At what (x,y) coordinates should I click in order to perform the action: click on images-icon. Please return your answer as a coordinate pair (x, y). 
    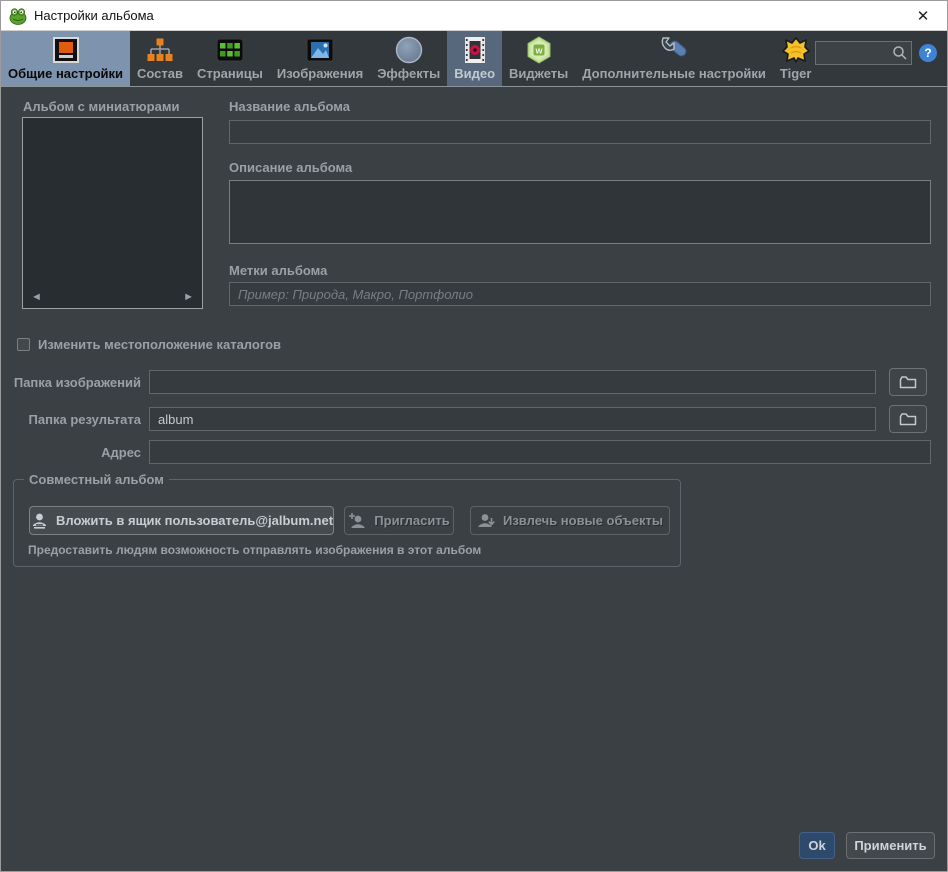
    Looking at the image, I should click on (320, 50).